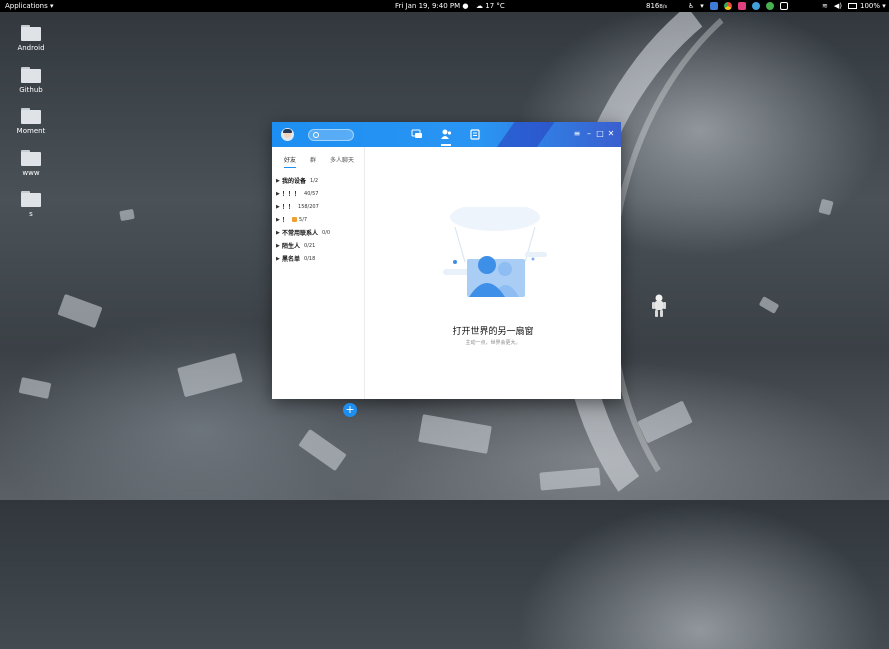  I want to click on group-count: 40/57, so click(311, 193).